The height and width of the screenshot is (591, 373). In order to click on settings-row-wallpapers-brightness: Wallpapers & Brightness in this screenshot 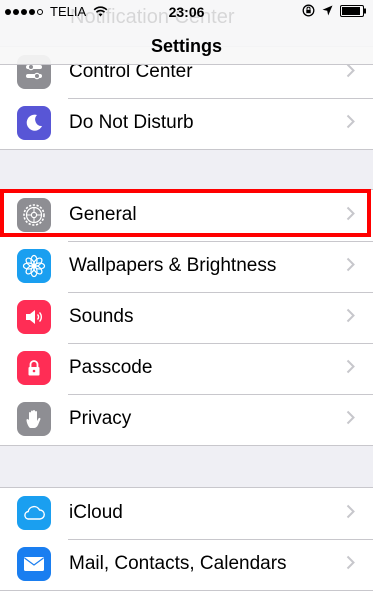, I will do `click(186, 266)`.